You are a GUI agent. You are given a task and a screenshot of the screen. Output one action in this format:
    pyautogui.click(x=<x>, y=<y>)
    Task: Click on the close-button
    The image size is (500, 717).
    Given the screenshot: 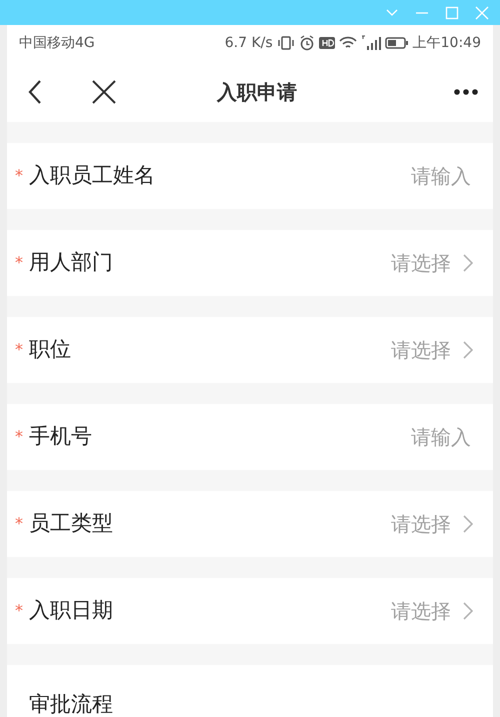 What is the action you would take?
    pyautogui.click(x=104, y=91)
    